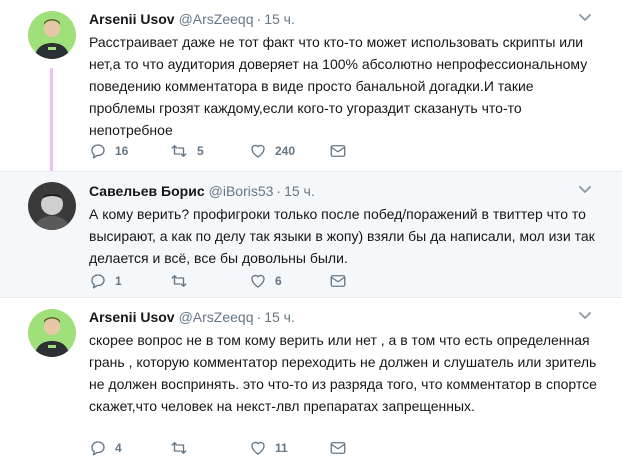 The image size is (622, 459). Describe the element at coordinates (278, 281) in the screenshot. I see `like-count: 6` at that location.